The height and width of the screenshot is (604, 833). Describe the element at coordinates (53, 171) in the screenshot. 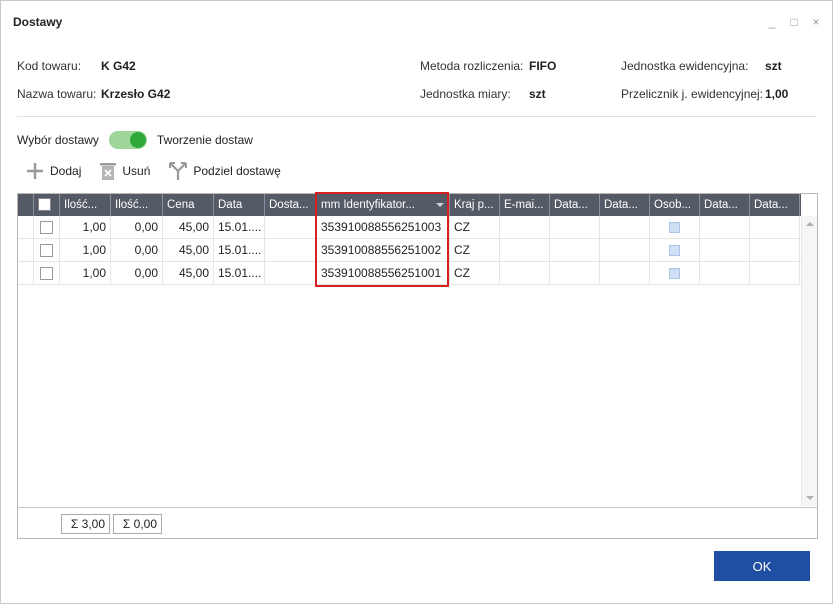

I see `add-button: Dodaj` at that location.